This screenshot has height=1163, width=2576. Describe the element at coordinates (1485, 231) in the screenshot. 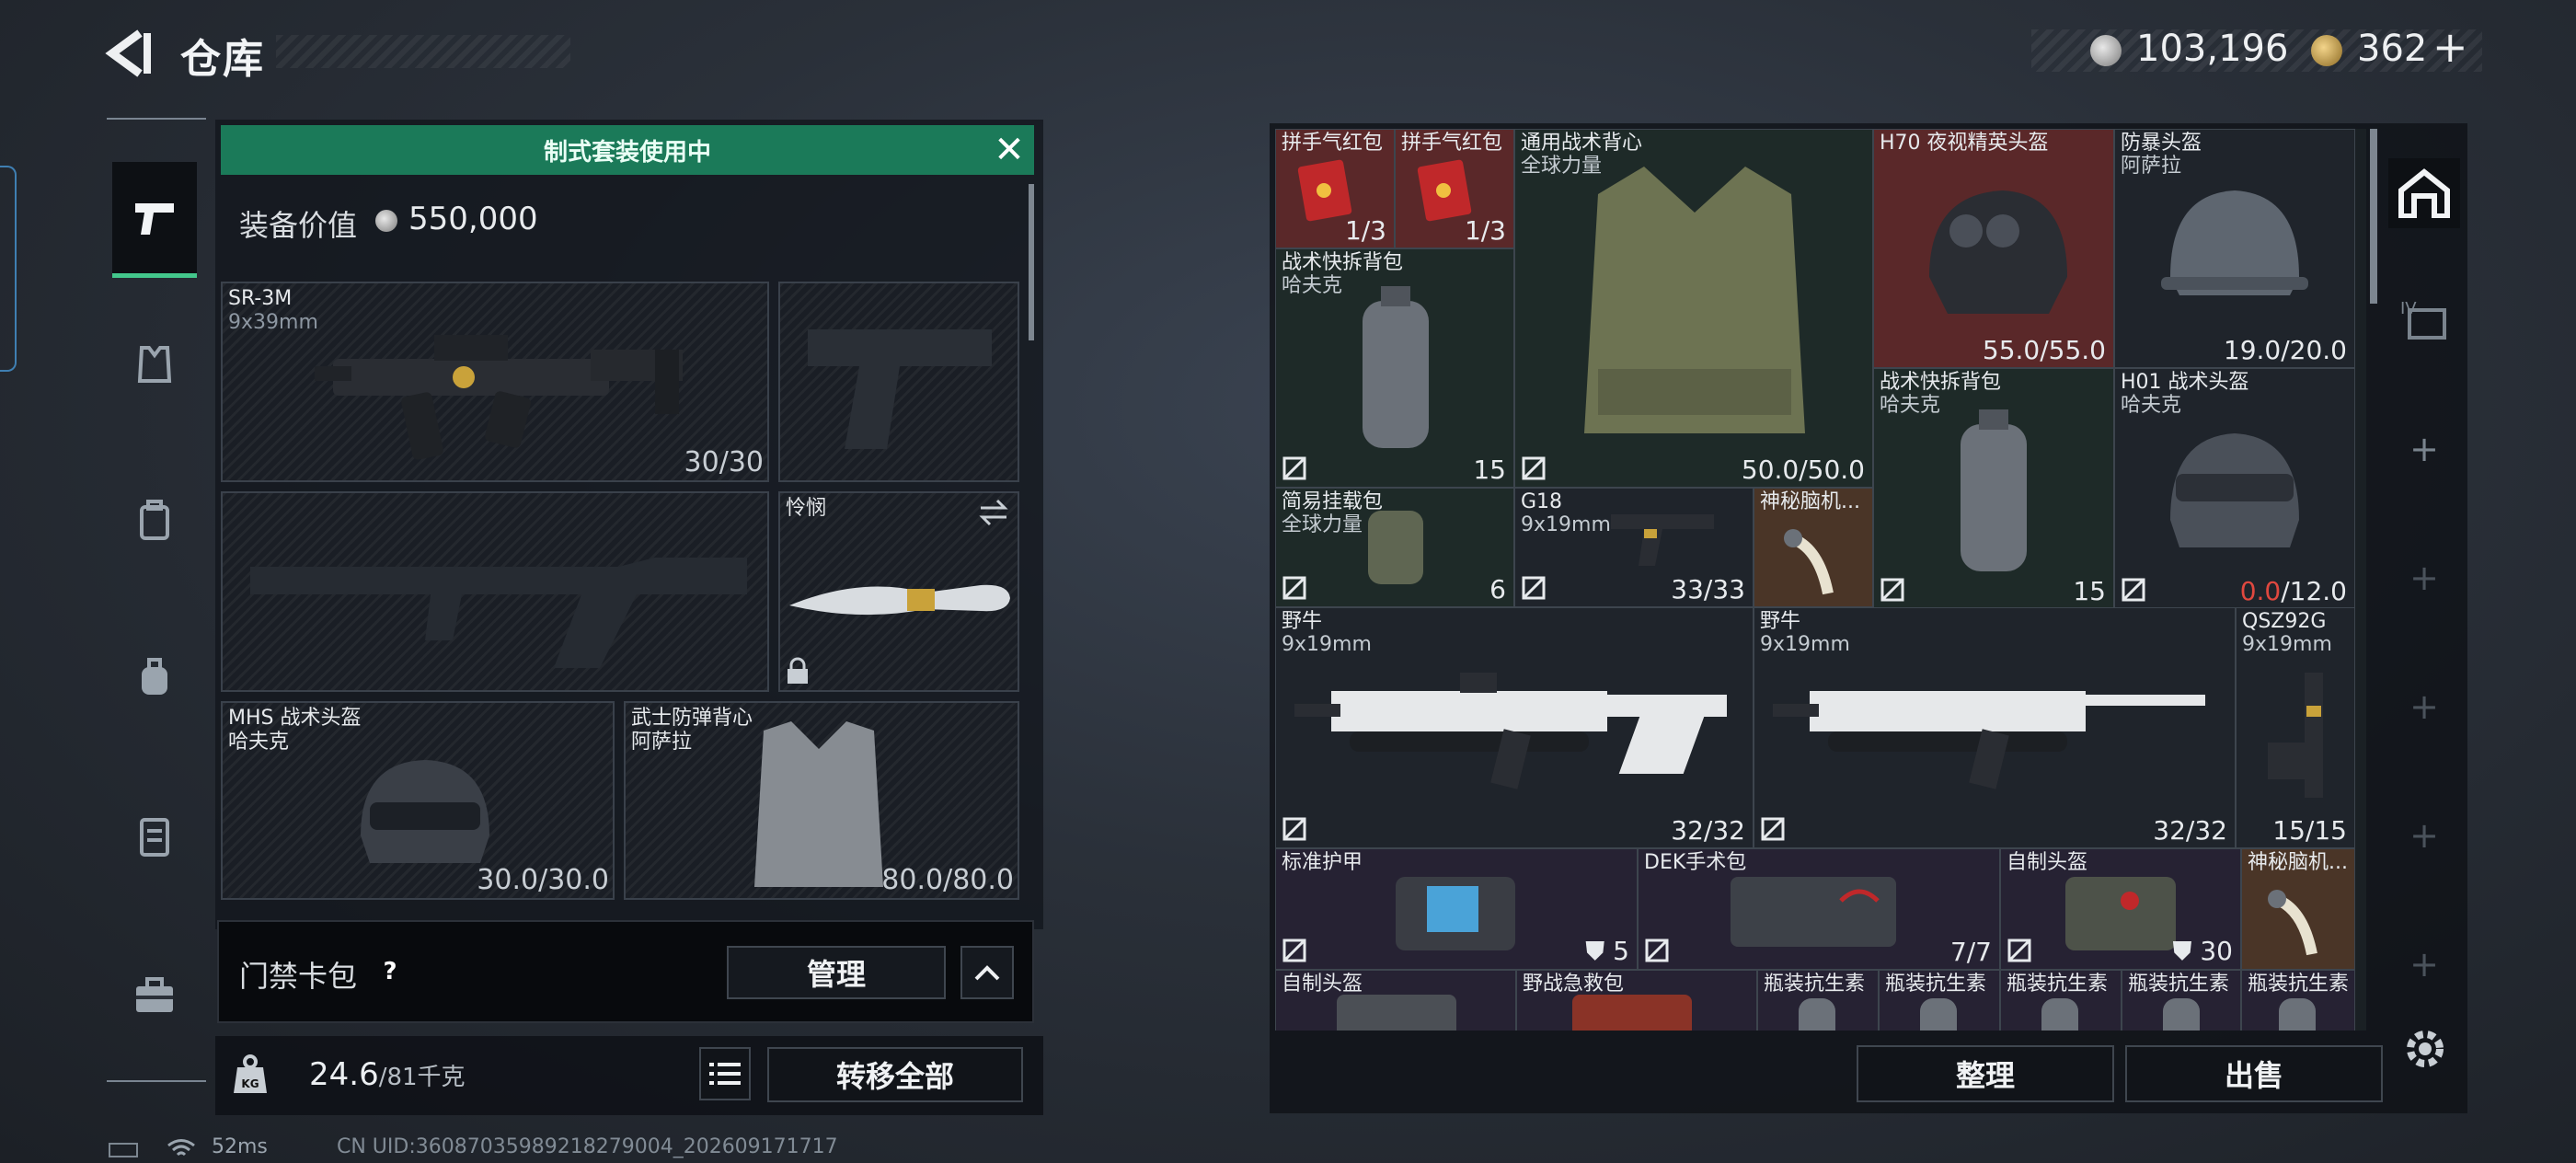

I see `item-count: 1/3` at that location.